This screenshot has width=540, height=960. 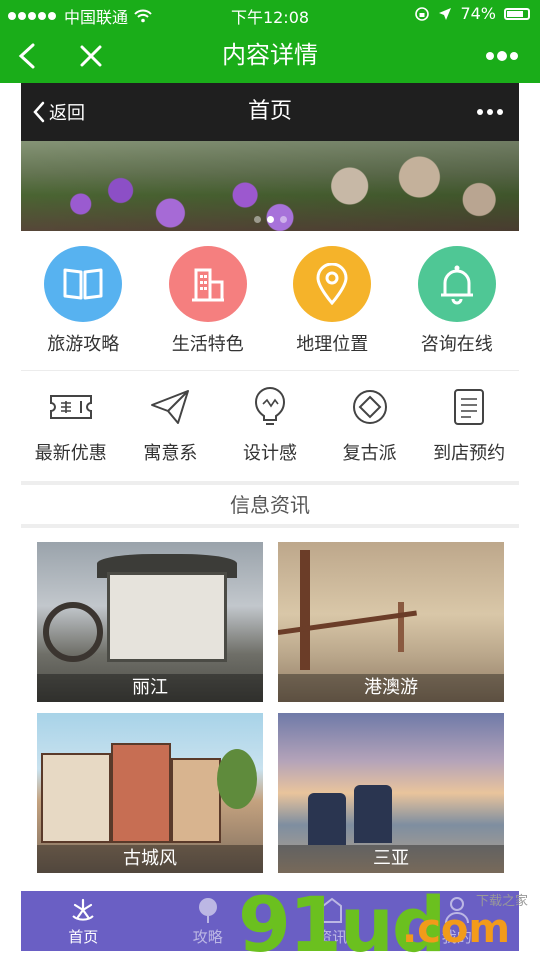 What do you see at coordinates (83, 284) in the screenshot?
I see `book-icon` at bounding box center [83, 284].